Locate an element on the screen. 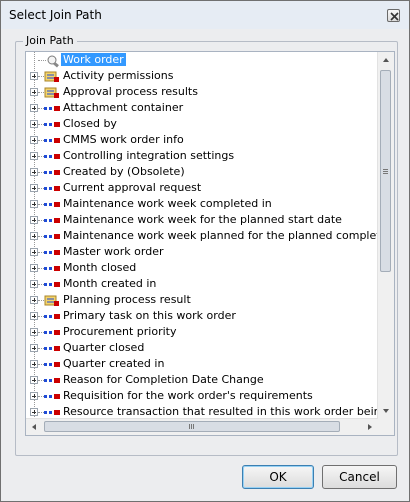 The height and width of the screenshot is (502, 410). tree-item: Month closed is located at coordinates (202, 268).